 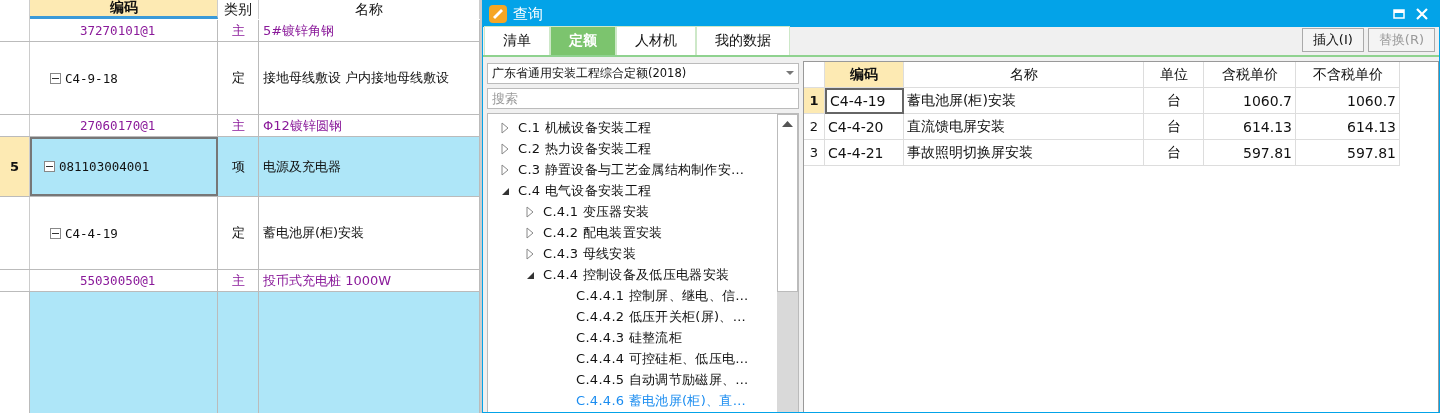 I want to click on tree-item: C.4.1 变压器安装, so click(x=596, y=211).